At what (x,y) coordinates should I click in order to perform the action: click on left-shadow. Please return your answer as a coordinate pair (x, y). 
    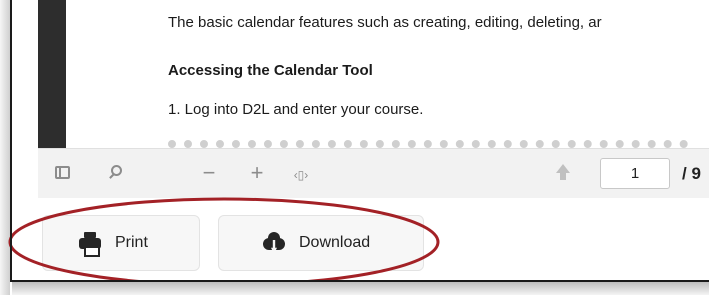
    Looking at the image, I should click on (5, 147).